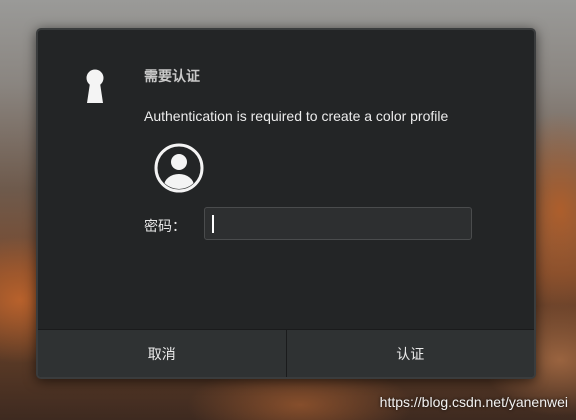  I want to click on dialog-button-bar: 取消 认证, so click(286, 353).